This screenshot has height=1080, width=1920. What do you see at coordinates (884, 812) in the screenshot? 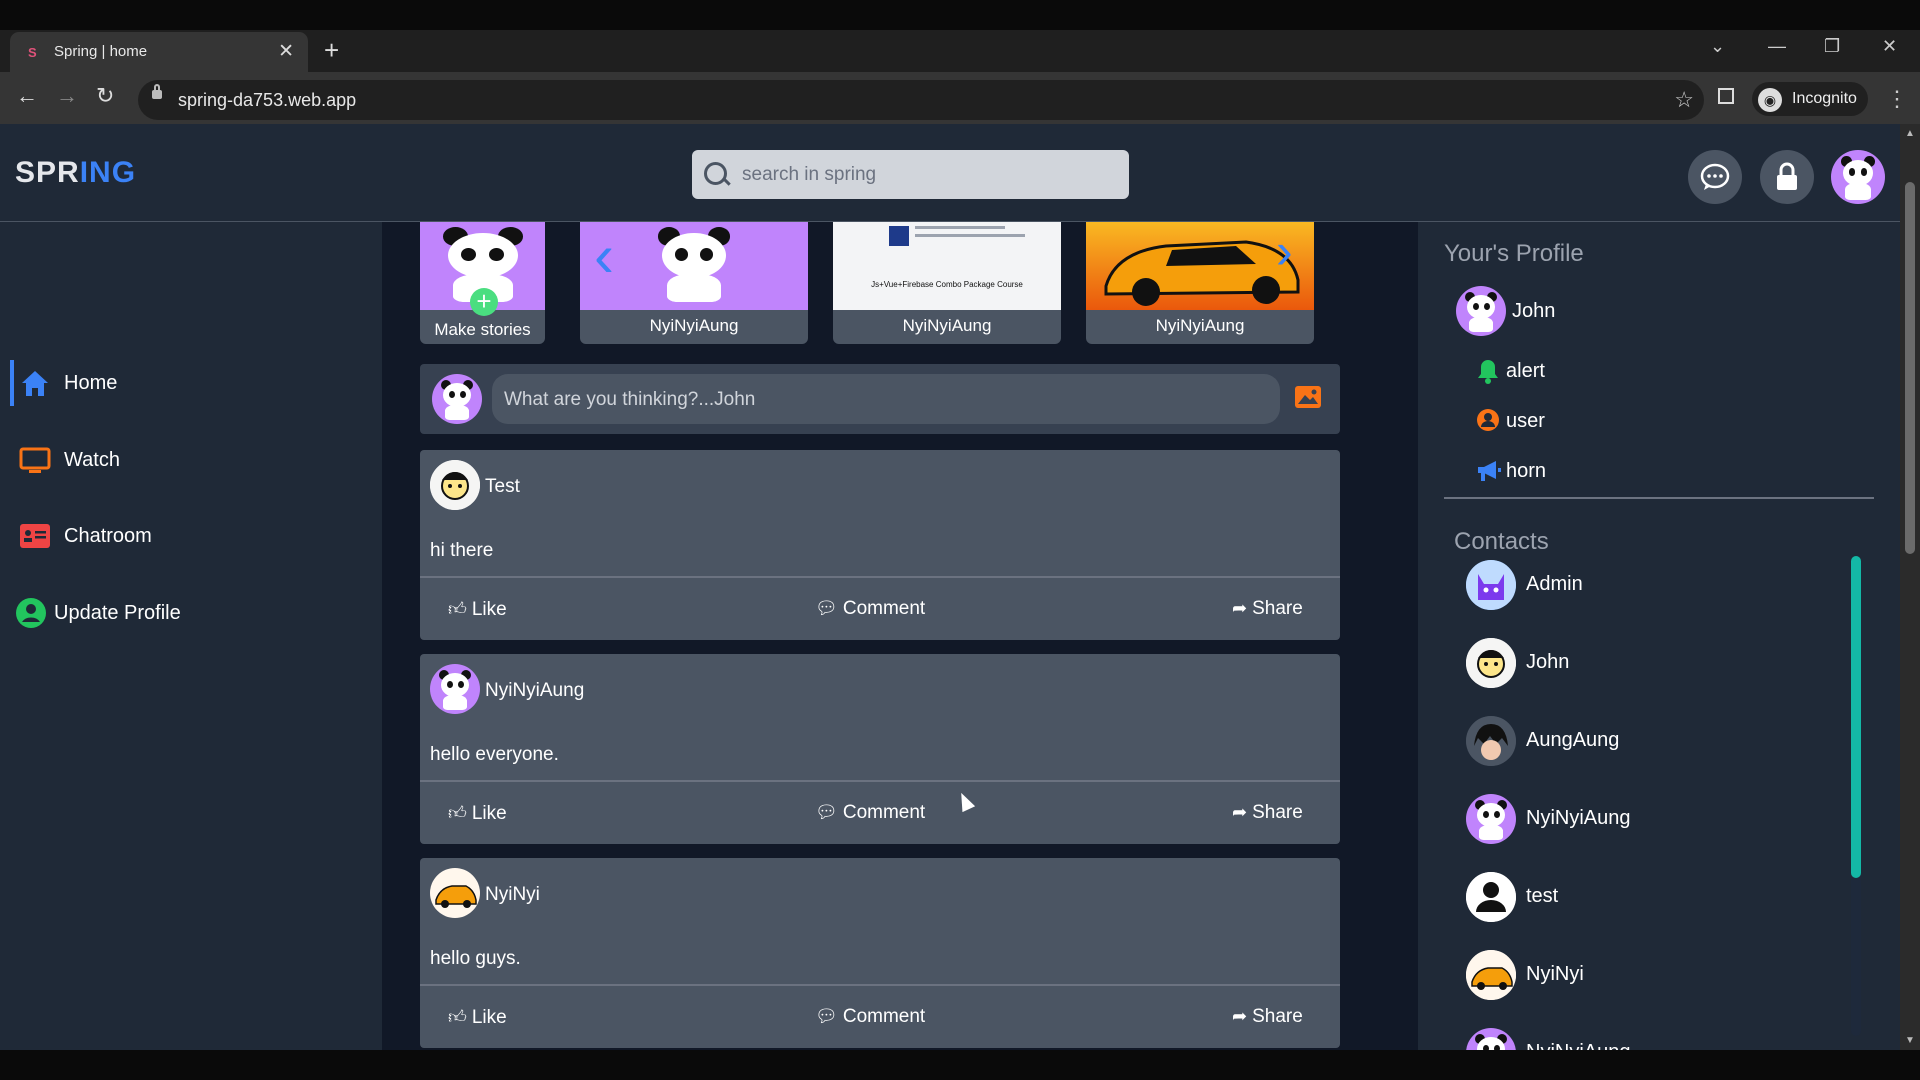
I see `comment-label: Comment` at bounding box center [884, 812].